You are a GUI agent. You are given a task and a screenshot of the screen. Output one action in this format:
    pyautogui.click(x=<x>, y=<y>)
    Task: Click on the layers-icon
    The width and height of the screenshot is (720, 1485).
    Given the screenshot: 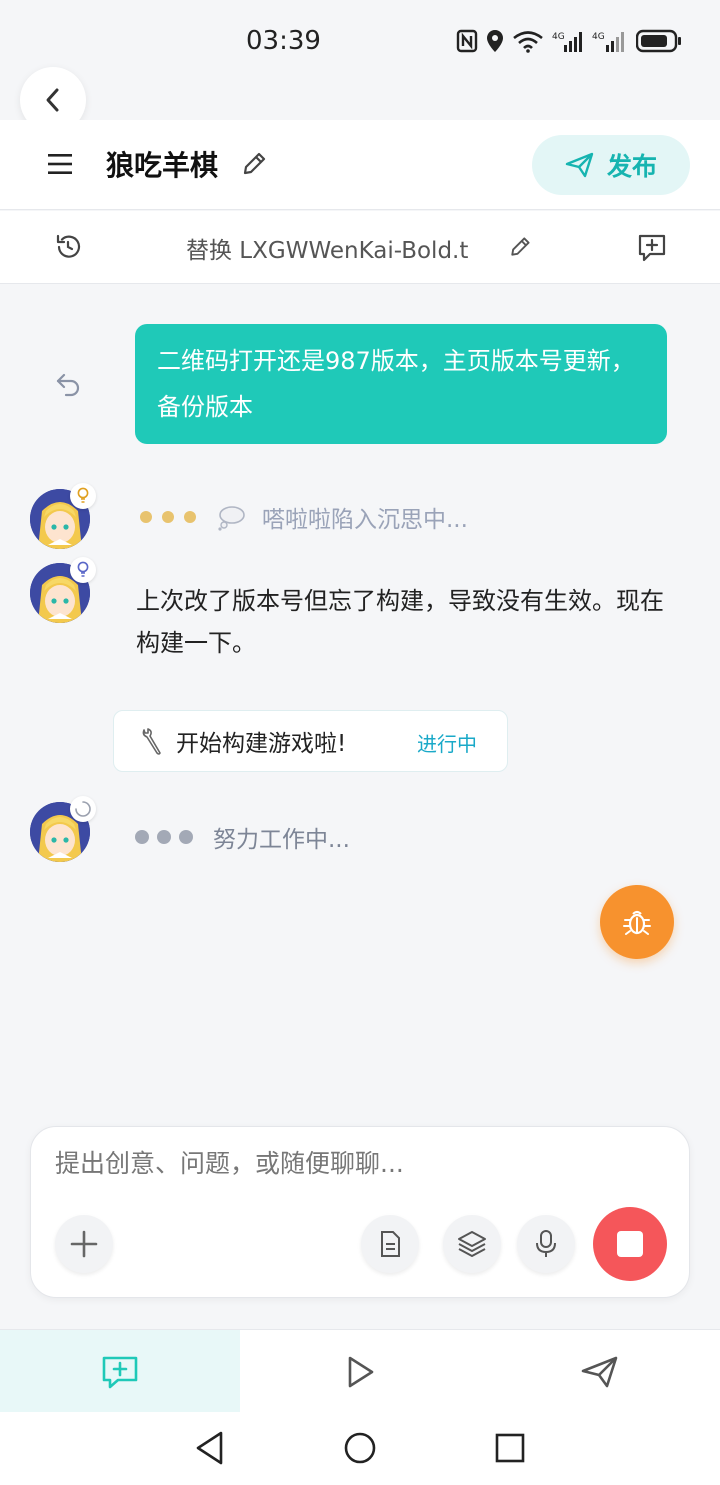 What is the action you would take?
    pyautogui.click(x=472, y=1244)
    